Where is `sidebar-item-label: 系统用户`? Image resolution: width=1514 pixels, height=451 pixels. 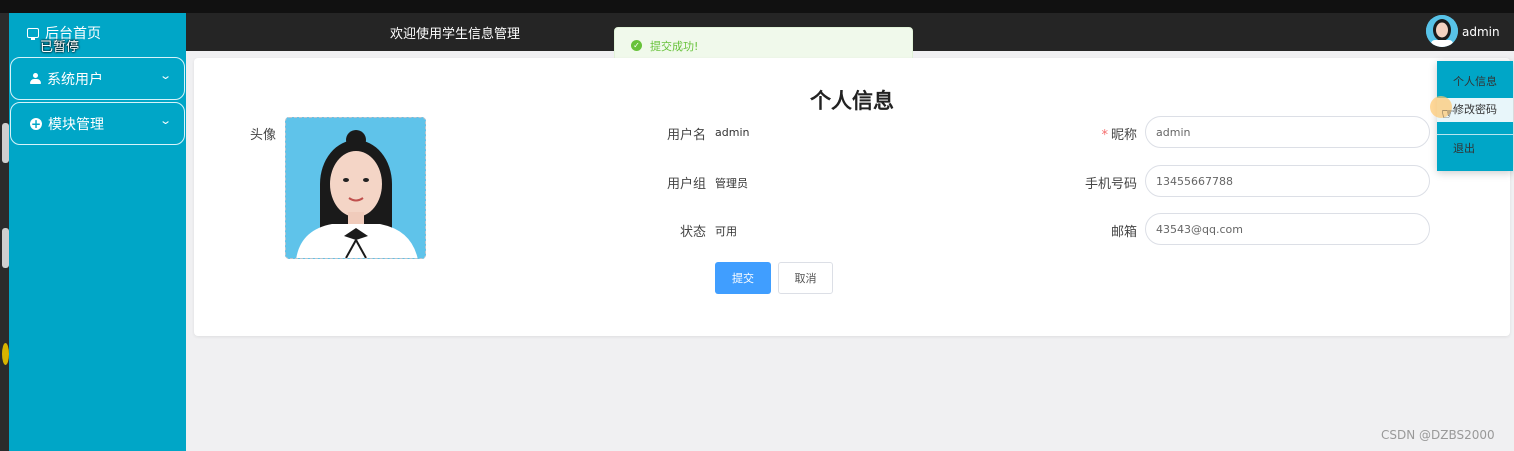
sidebar-item-label: 系统用户 is located at coordinates (75, 79).